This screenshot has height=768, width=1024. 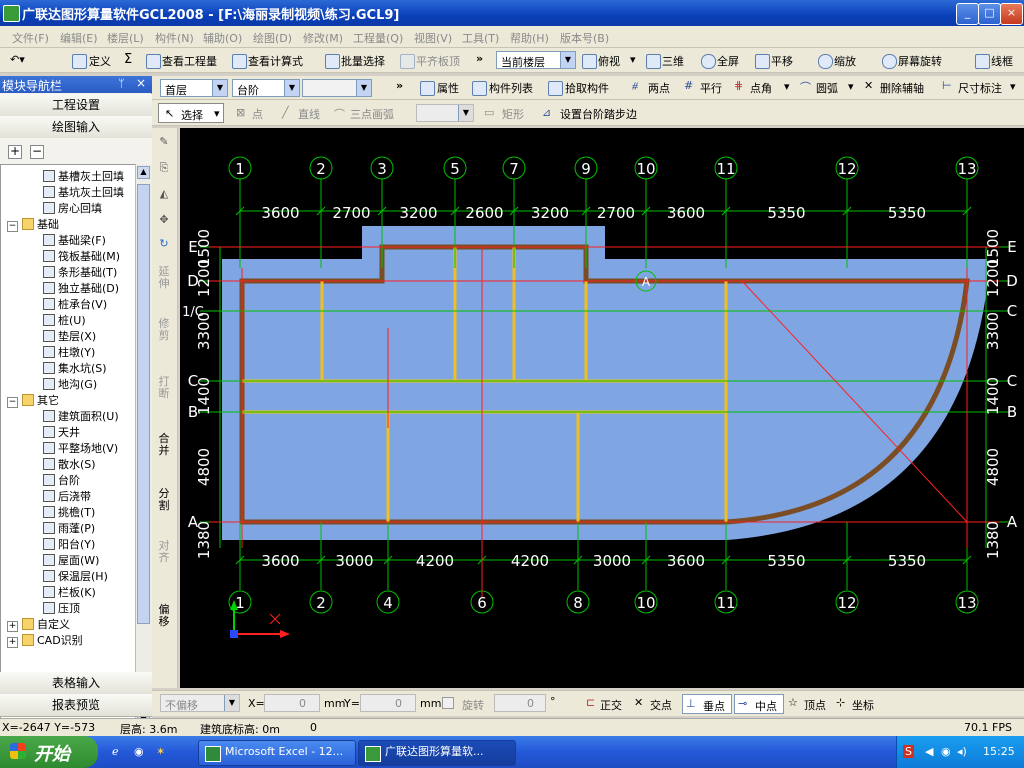 I want to click on tree-item: 柱墩(Y), so click(x=69, y=353).